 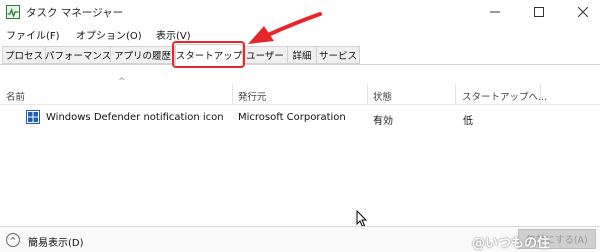 What do you see at coordinates (142, 55) in the screenshot?
I see `tab-app-history: アプリの履歴` at bounding box center [142, 55].